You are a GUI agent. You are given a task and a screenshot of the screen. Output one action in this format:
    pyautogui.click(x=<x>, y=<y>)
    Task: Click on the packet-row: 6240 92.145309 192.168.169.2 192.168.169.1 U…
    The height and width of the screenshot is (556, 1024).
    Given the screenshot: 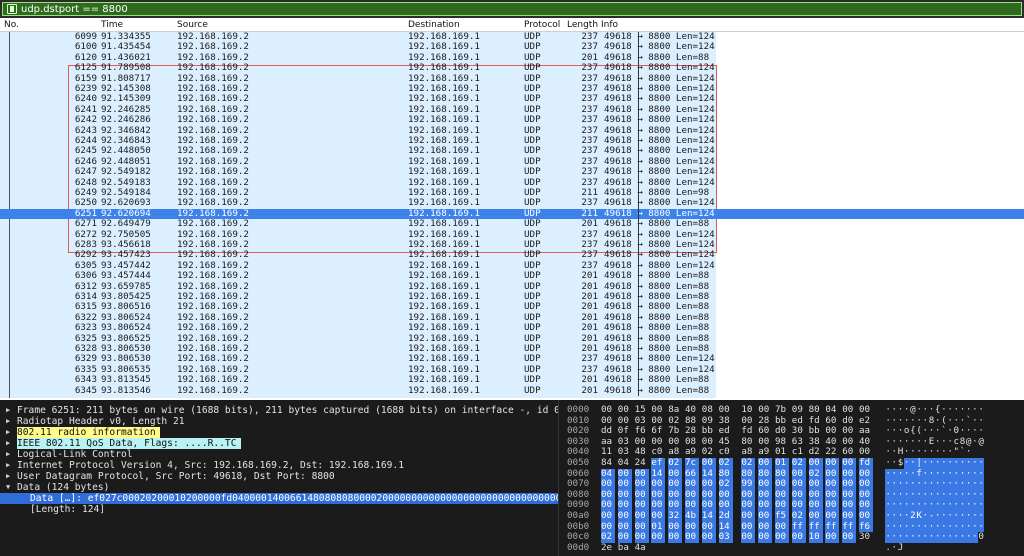 What is the action you would take?
    pyautogui.click(x=512, y=98)
    